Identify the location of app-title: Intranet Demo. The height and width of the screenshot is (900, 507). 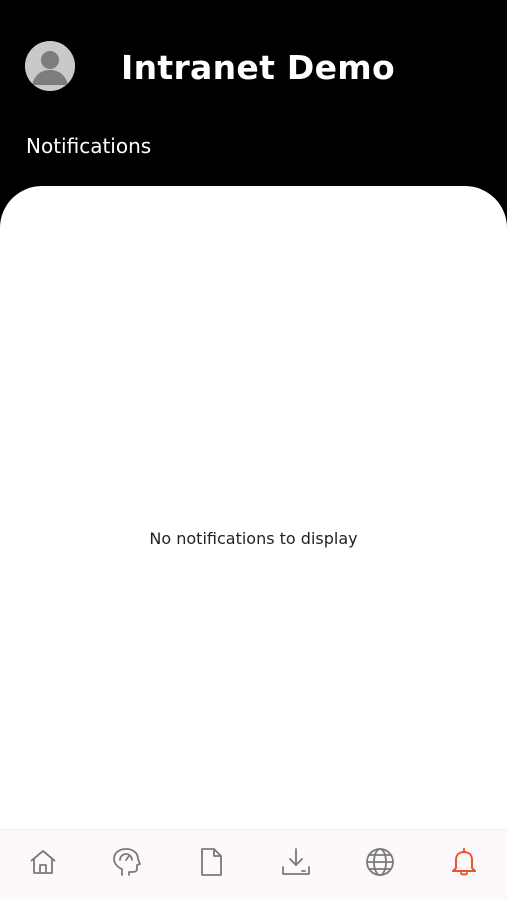
(258, 67).